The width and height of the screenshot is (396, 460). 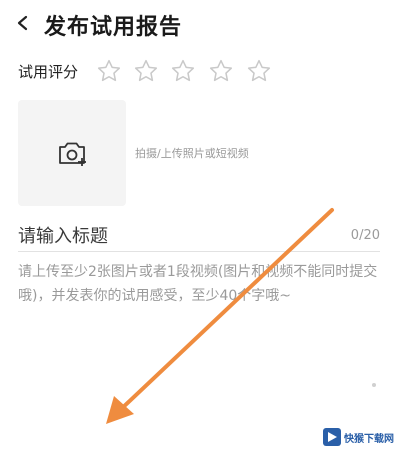 I want to click on upload-hint: 拍摄/上传照片或短视频, so click(x=192, y=153).